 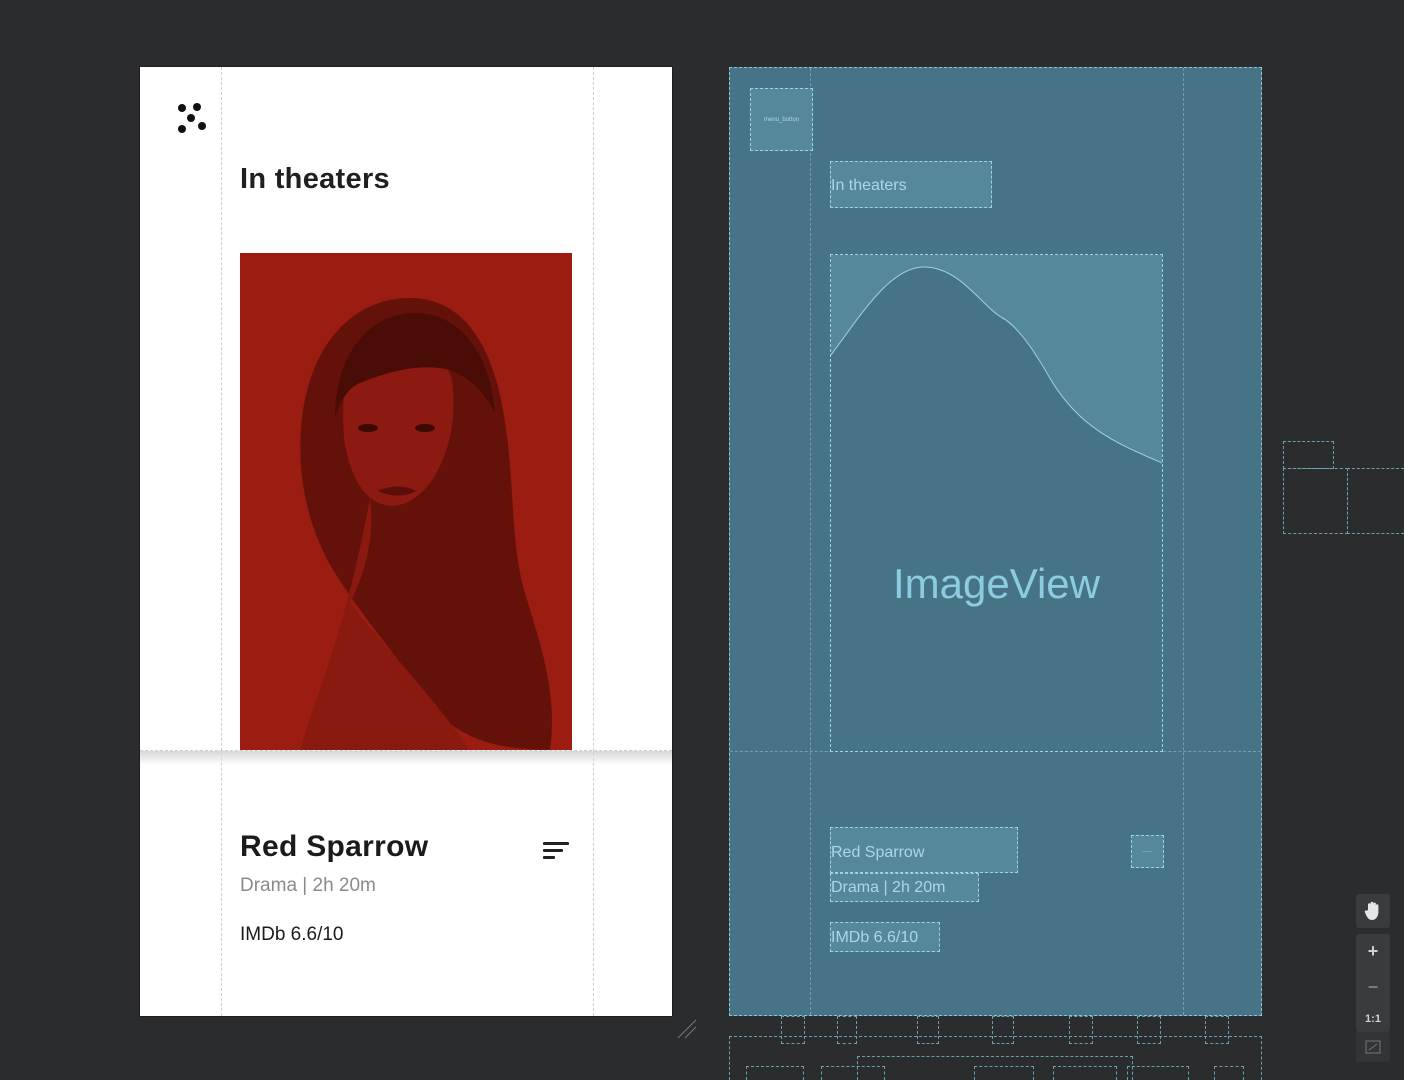 What do you see at coordinates (924, 850) in the screenshot?
I see `bp-movie-title: Red Sparrow` at bounding box center [924, 850].